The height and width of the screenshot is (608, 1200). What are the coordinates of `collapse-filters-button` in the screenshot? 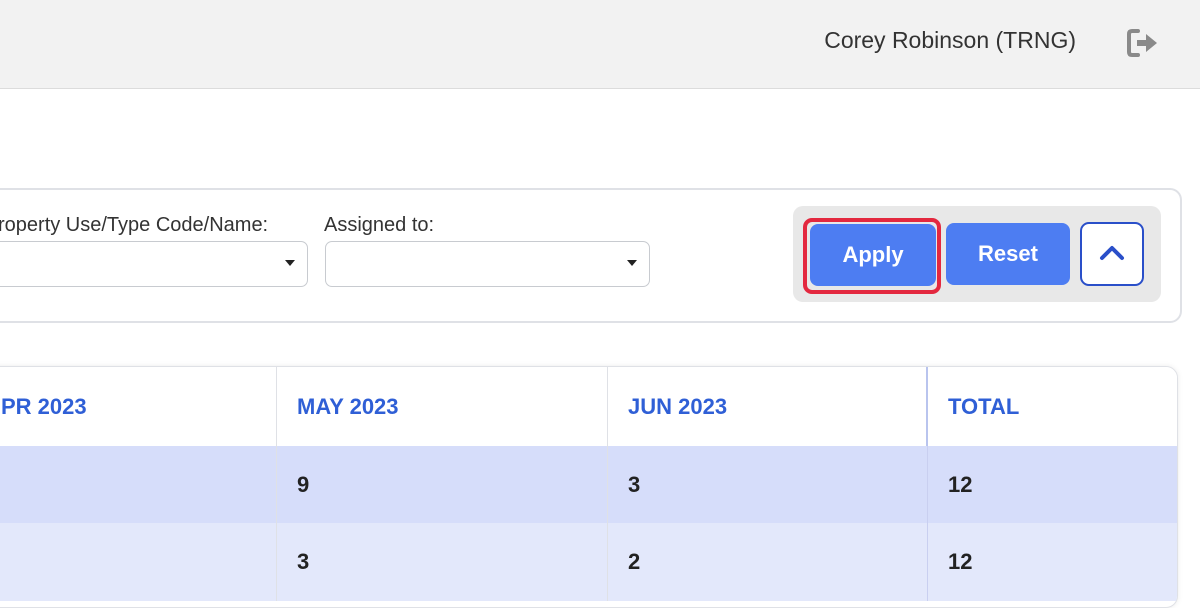 It's located at (1112, 254).